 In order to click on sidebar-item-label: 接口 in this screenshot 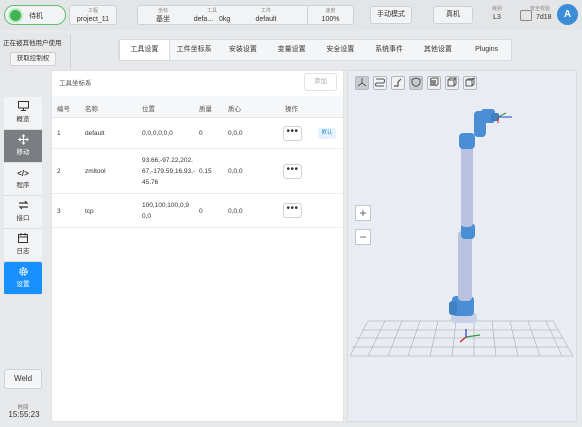, I will do `click(23, 218)`.